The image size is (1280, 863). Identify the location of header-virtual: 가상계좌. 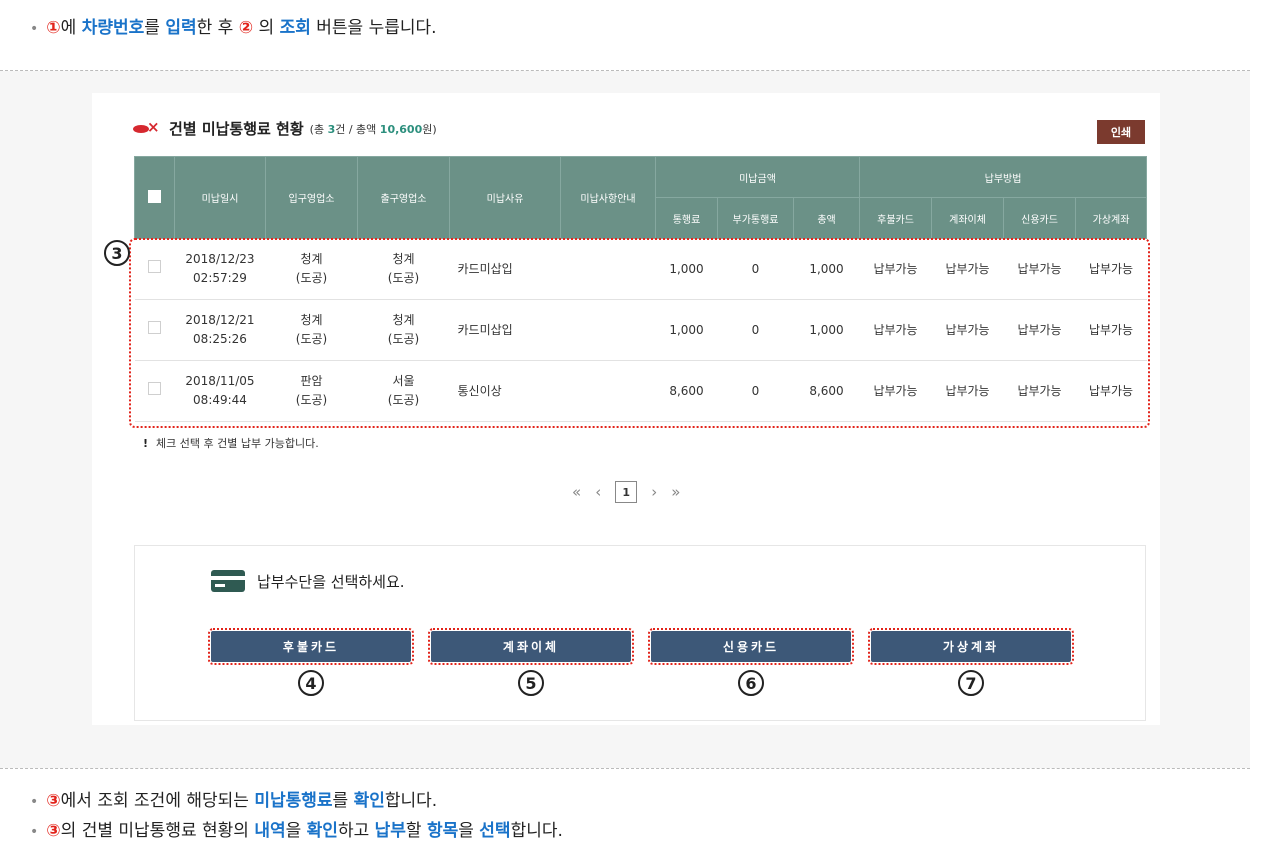
(1111, 218).